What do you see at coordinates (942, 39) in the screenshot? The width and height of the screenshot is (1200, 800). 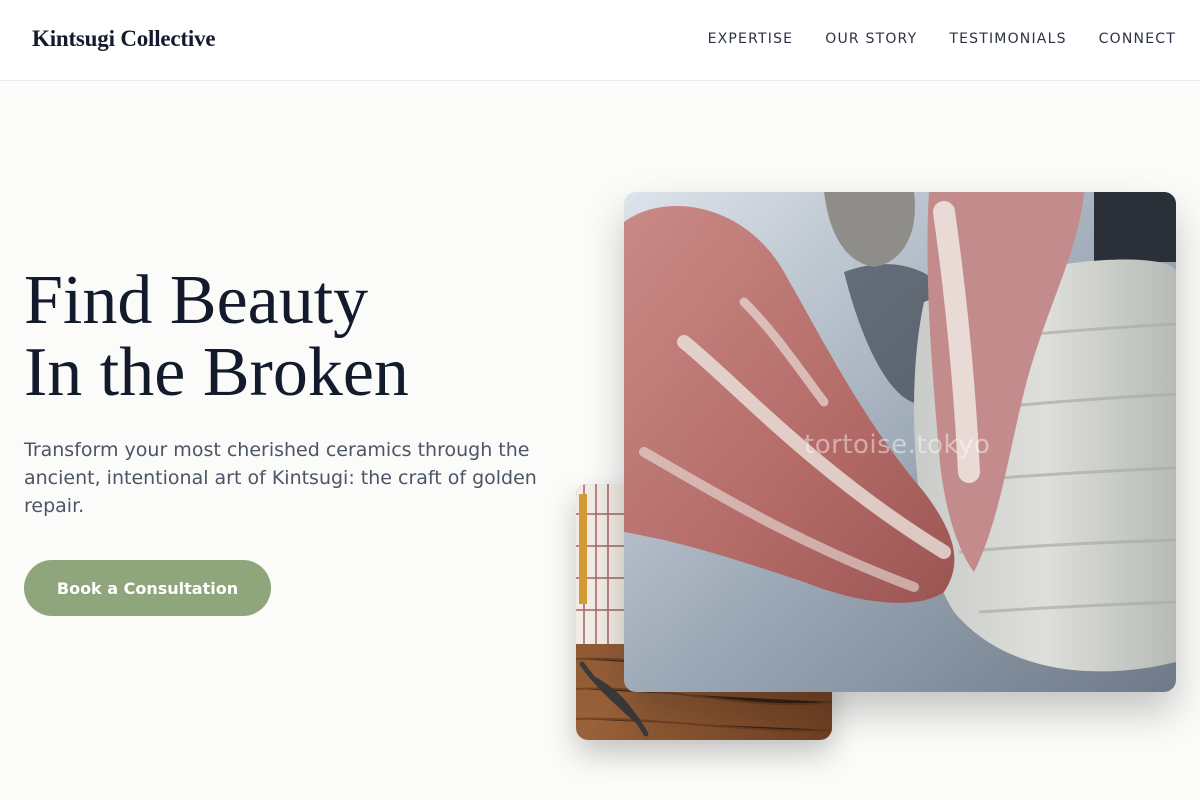 I see `main-nav: EXPERTISE OUR STORY TESTIMONIALS CONNECT` at bounding box center [942, 39].